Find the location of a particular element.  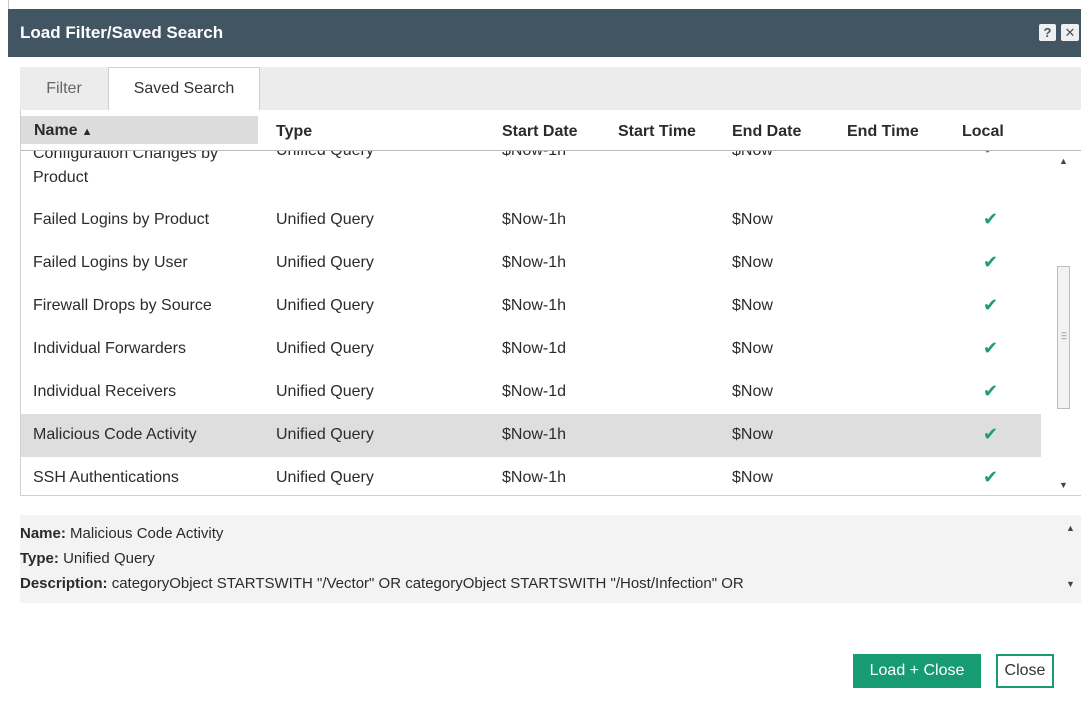

detail-type-value: Unified Query is located at coordinates (109, 558).